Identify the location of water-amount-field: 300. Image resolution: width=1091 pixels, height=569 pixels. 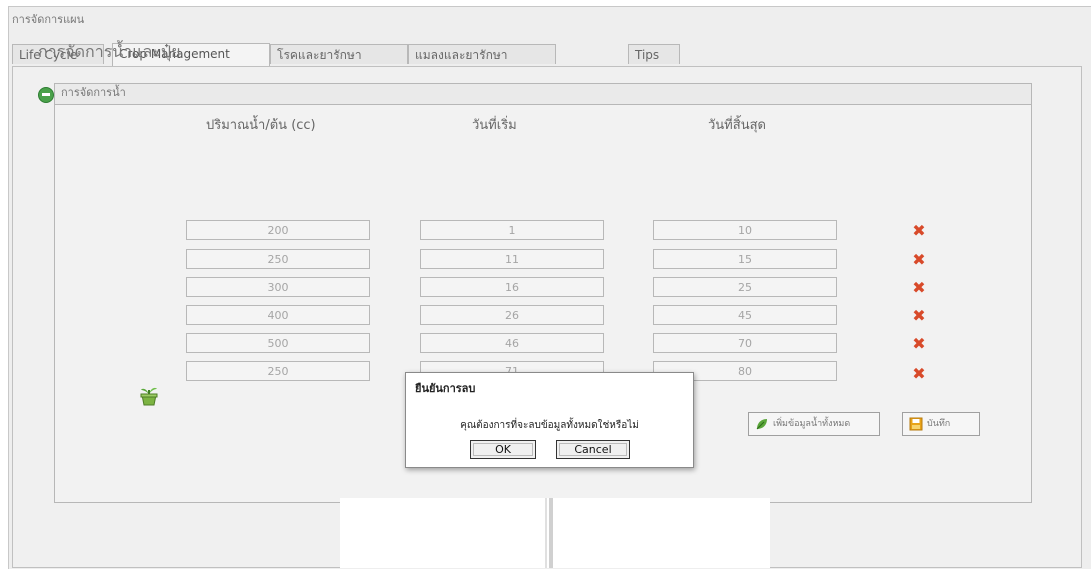
(278, 287).